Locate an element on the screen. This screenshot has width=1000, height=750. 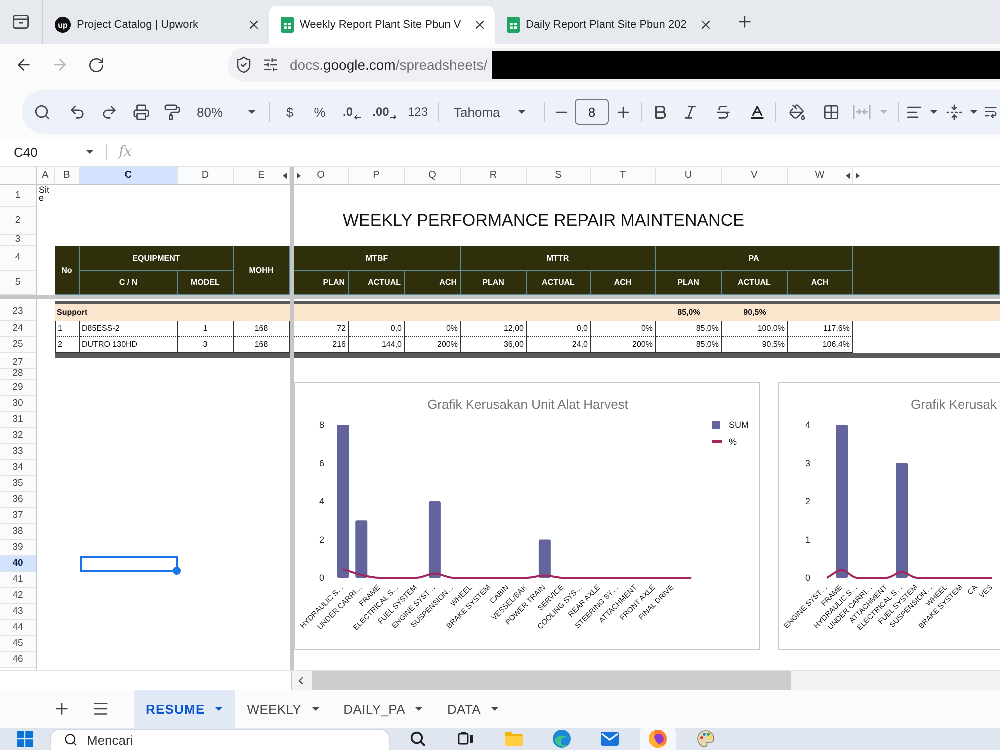
column-header: B is located at coordinates (67, 176).